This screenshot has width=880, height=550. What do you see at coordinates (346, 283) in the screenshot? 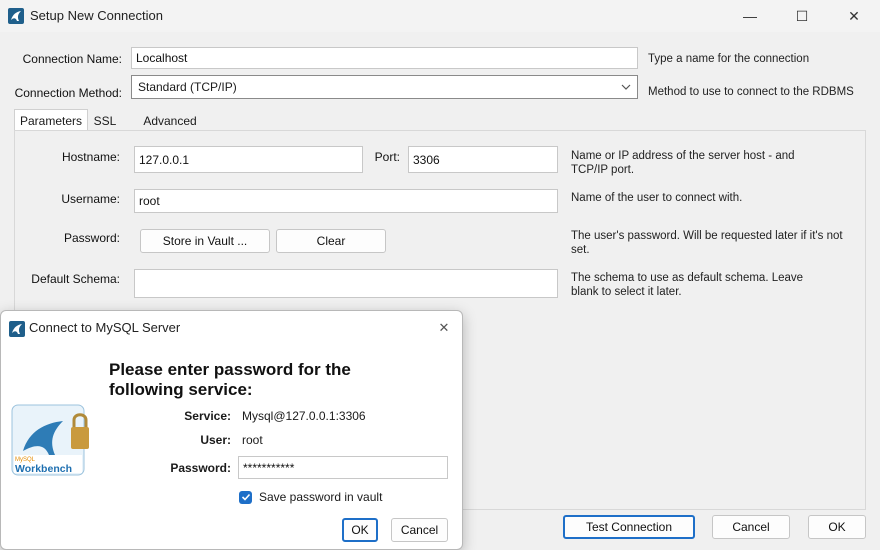
I see `default-schema-input` at bounding box center [346, 283].